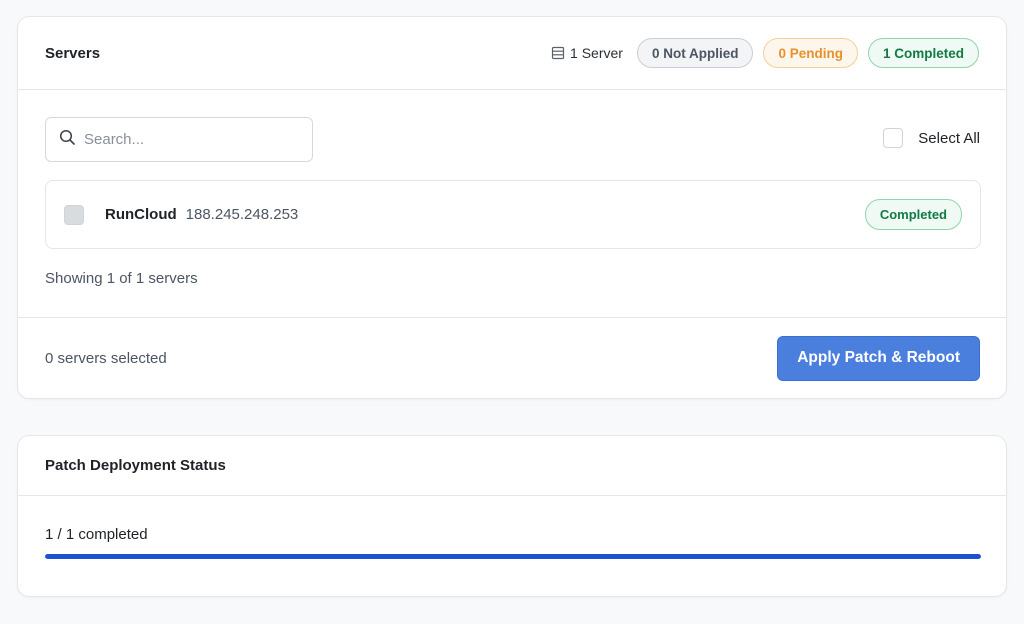  What do you see at coordinates (242, 214) in the screenshot?
I see `server-ip: 188.245.248.253` at bounding box center [242, 214].